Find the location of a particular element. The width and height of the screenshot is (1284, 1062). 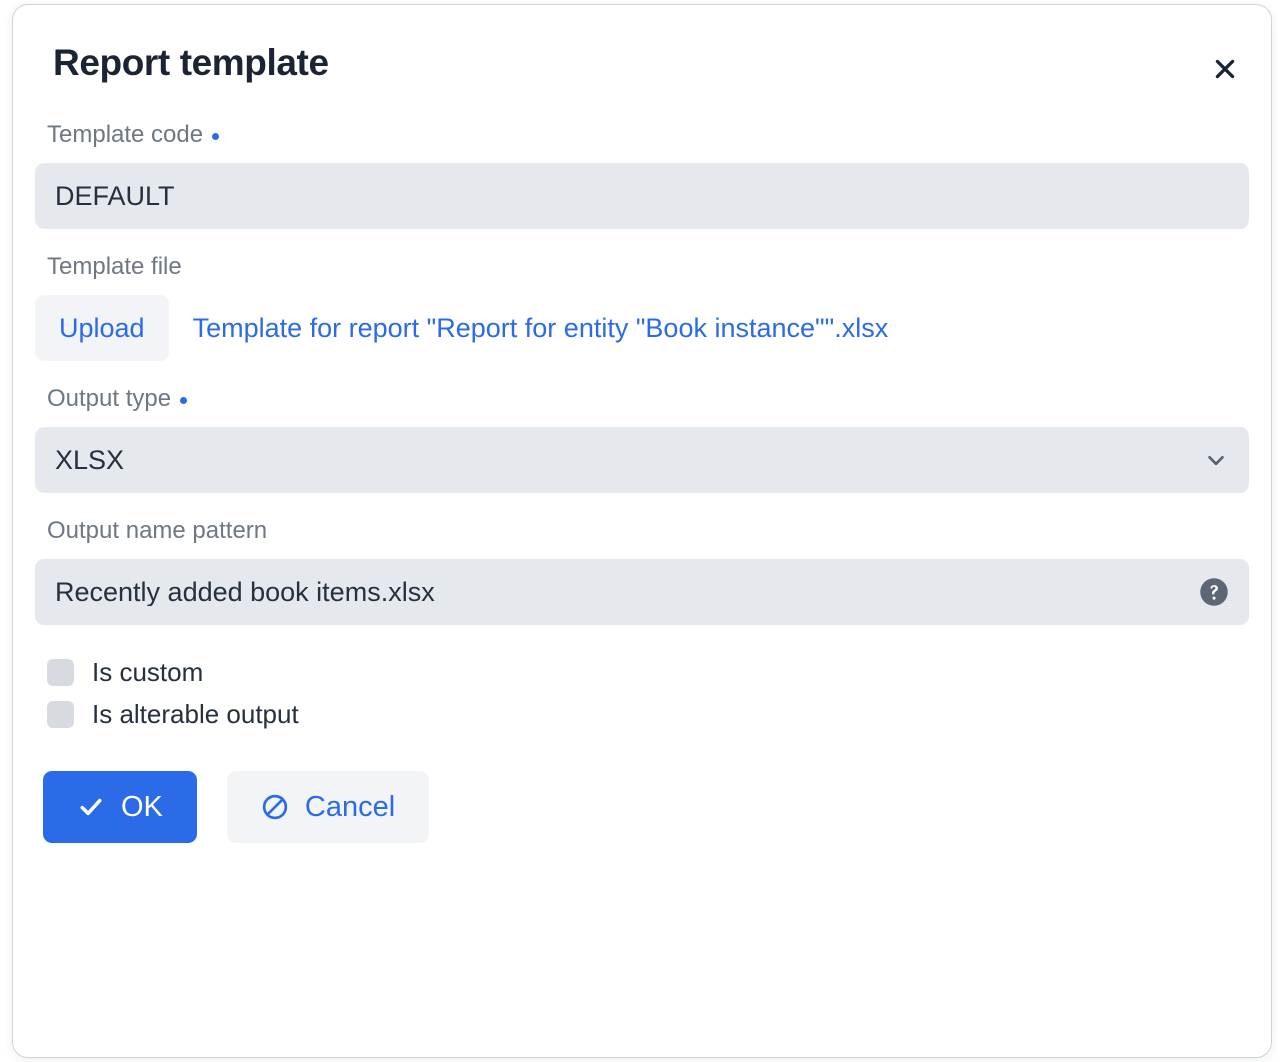

output-type-value: XLSX is located at coordinates (90, 460).